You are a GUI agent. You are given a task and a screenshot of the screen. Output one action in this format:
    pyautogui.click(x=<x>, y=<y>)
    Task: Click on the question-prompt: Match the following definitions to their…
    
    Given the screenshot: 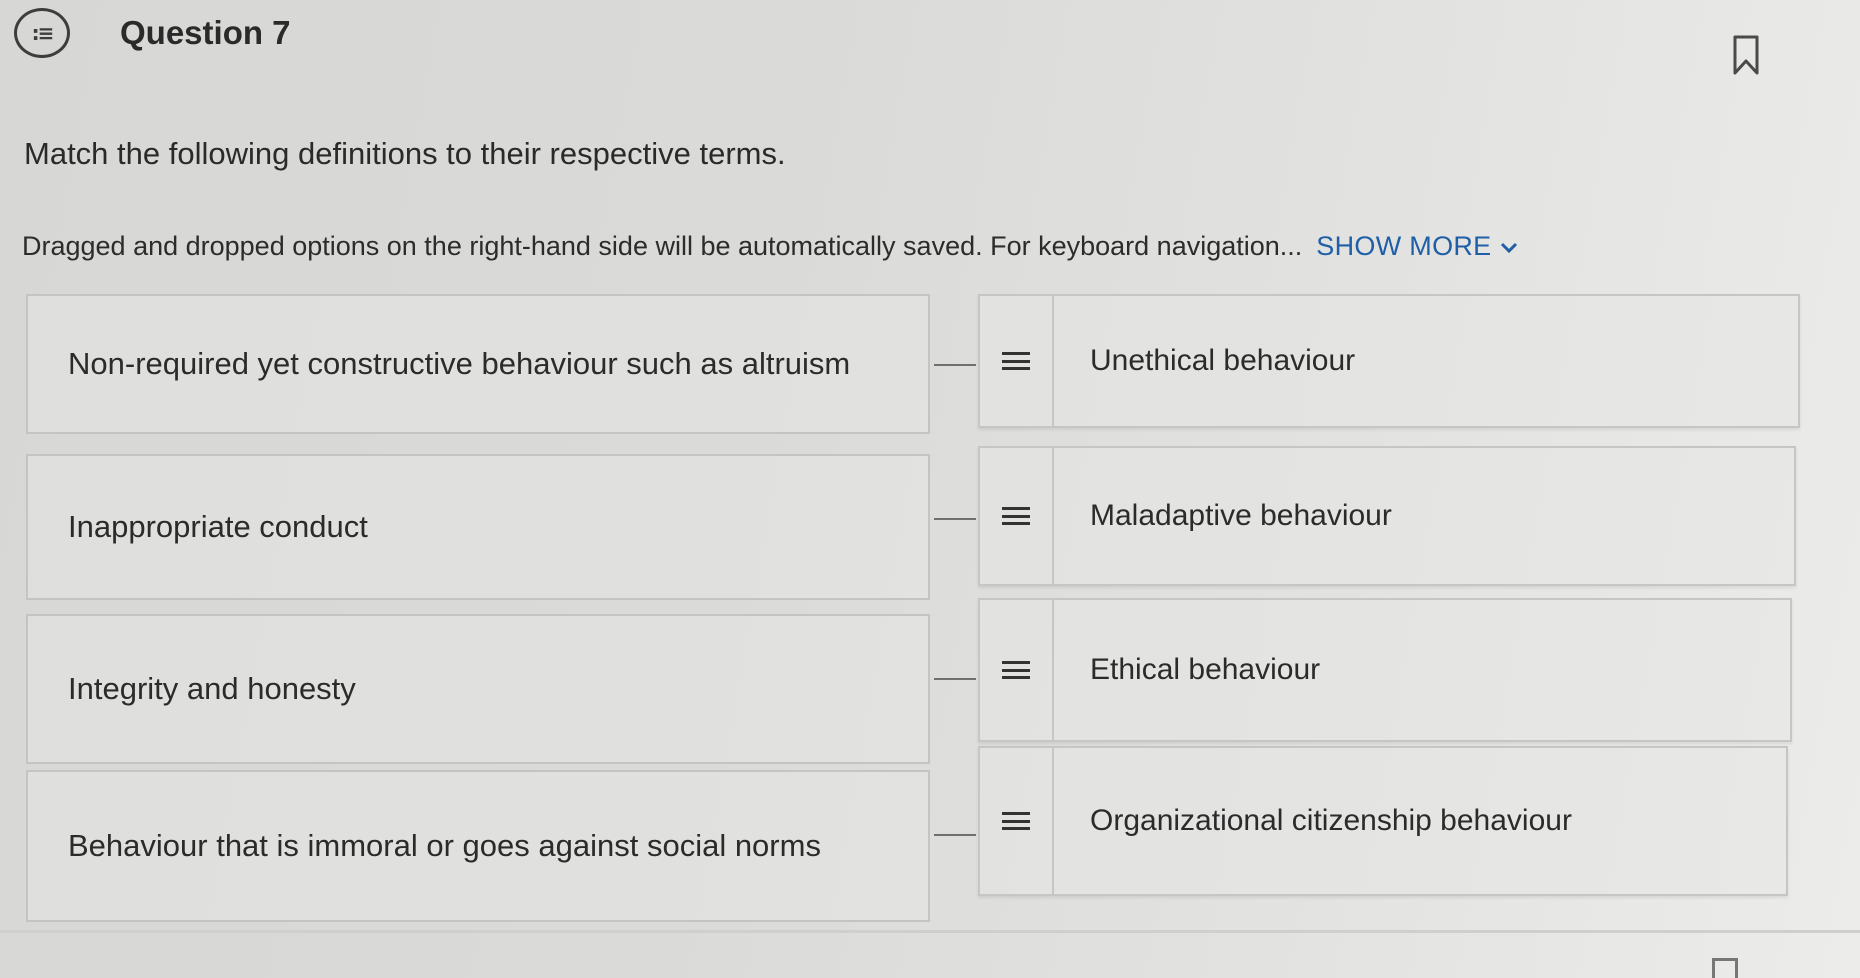 What is the action you would take?
    pyautogui.click(x=405, y=153)
    